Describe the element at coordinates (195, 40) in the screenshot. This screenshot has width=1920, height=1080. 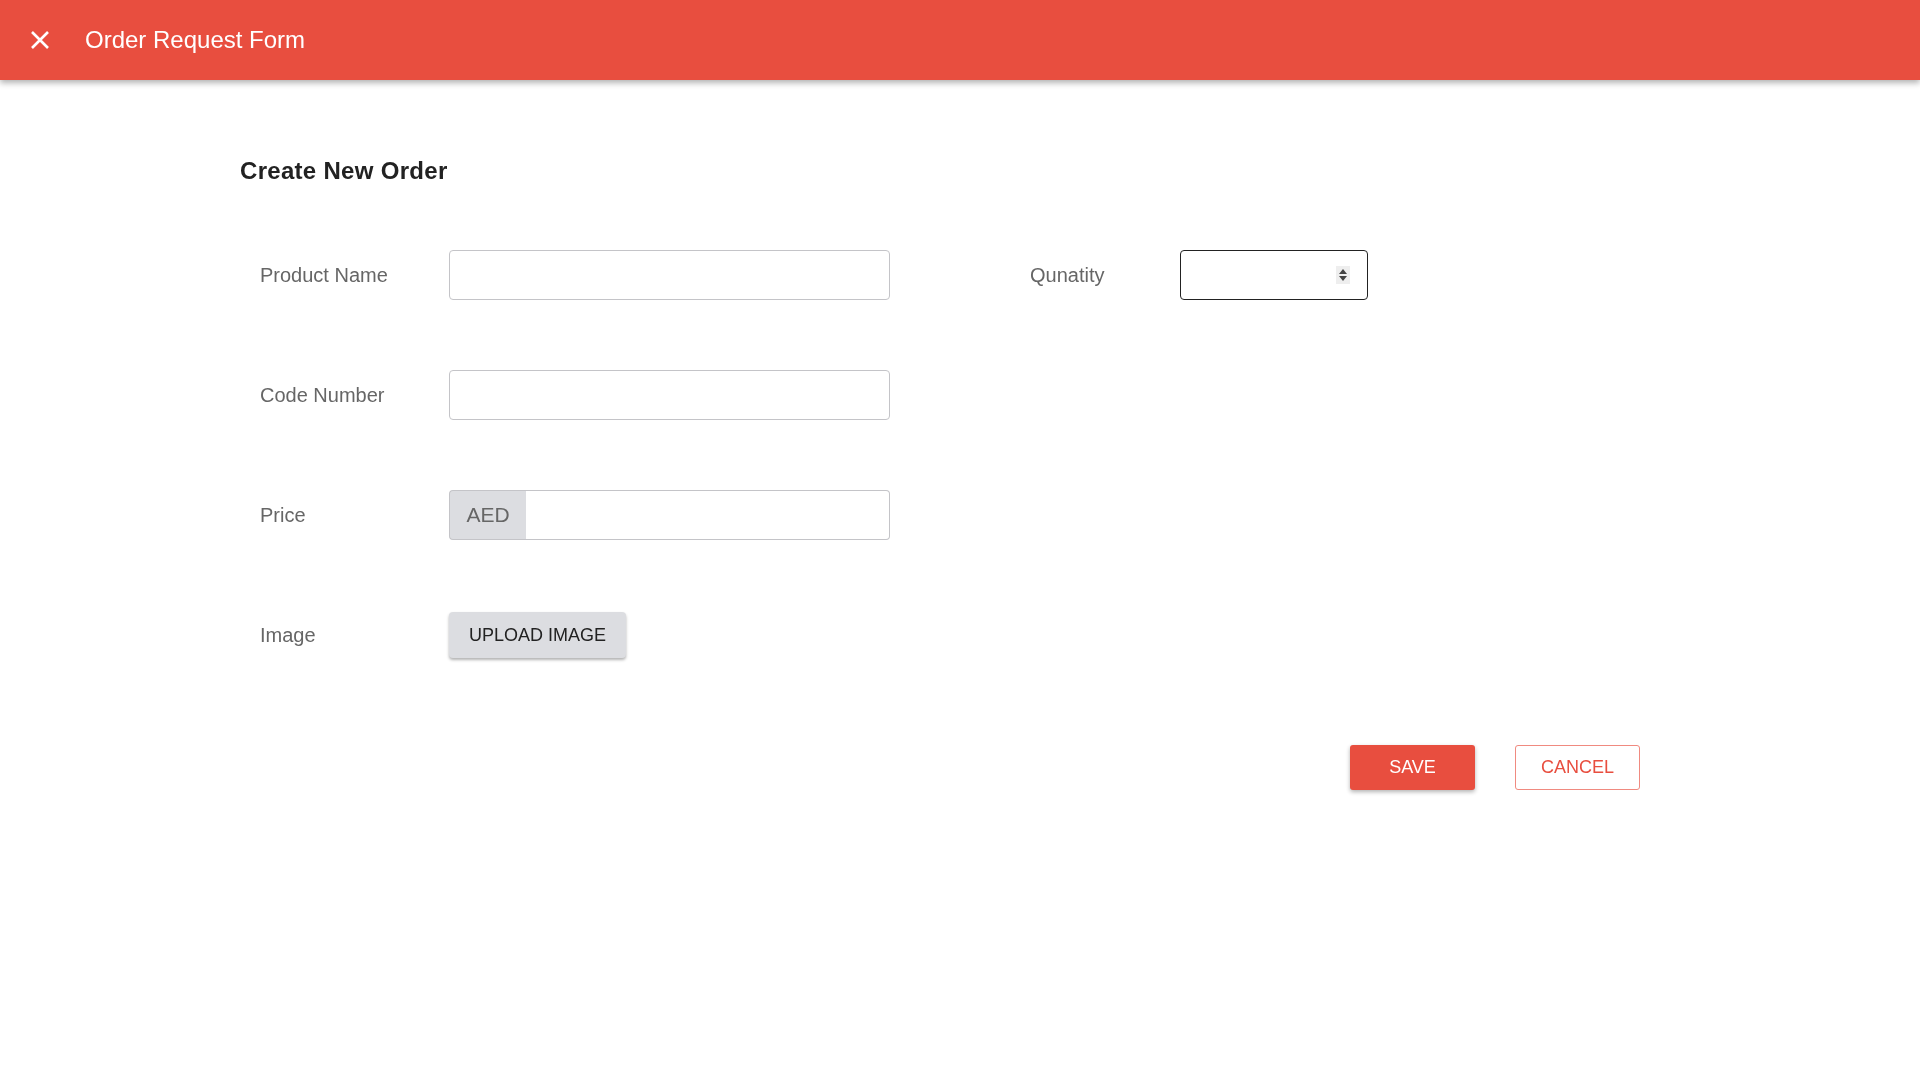
I see `app-bar-title: Order Request Form` at that location.